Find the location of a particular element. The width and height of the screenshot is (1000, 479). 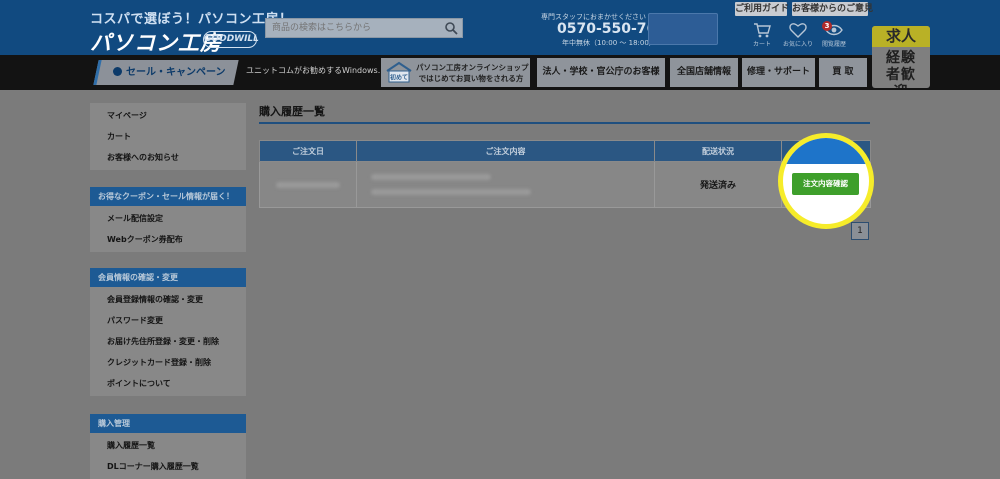

column-order-content: ご注文内容 is located at coordinates (505, 151).